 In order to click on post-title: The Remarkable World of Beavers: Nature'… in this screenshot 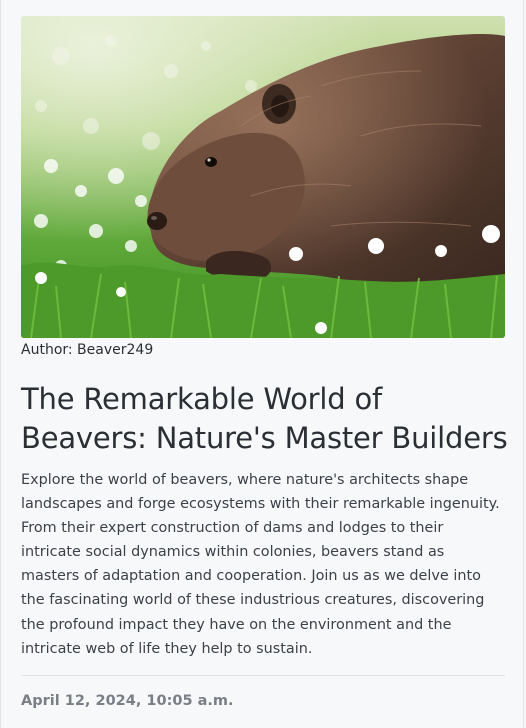, I will do `click(264, 418)`.